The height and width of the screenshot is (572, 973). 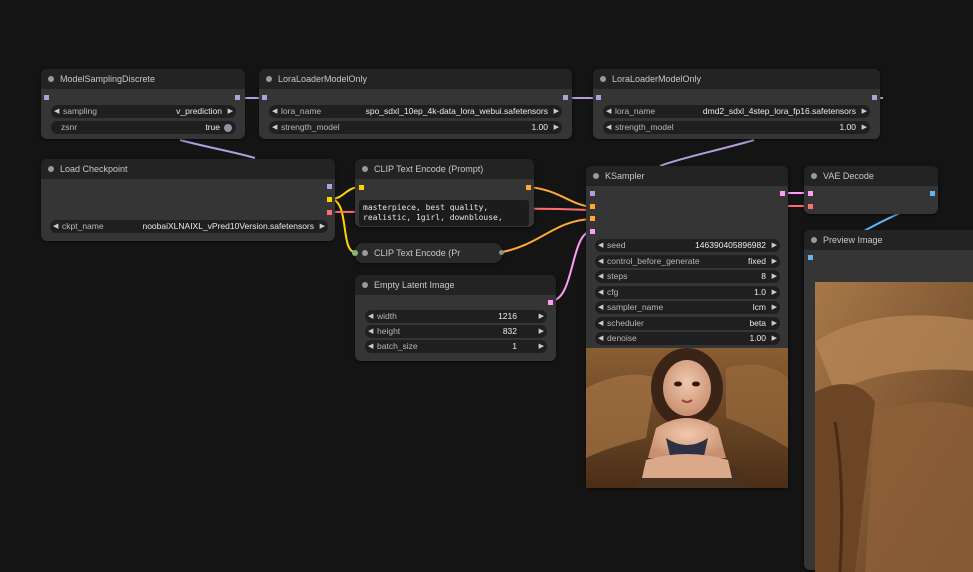 What do you see at coordinates (456, 346) in the screenshot?
I see `batch-size-widget: ◀ batch_size 1 ▶` at bounding box center [456, 346].